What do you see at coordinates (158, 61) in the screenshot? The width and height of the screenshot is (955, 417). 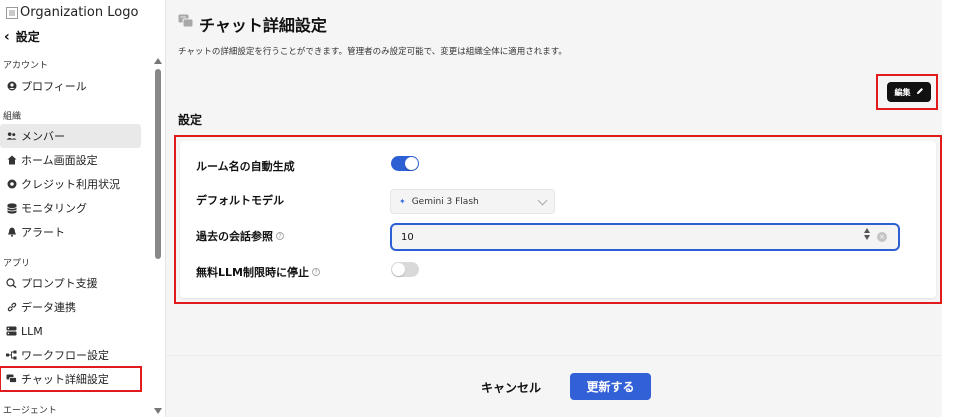 I see `scroll-up-arrow-icon` at bounding box center [158, 61].